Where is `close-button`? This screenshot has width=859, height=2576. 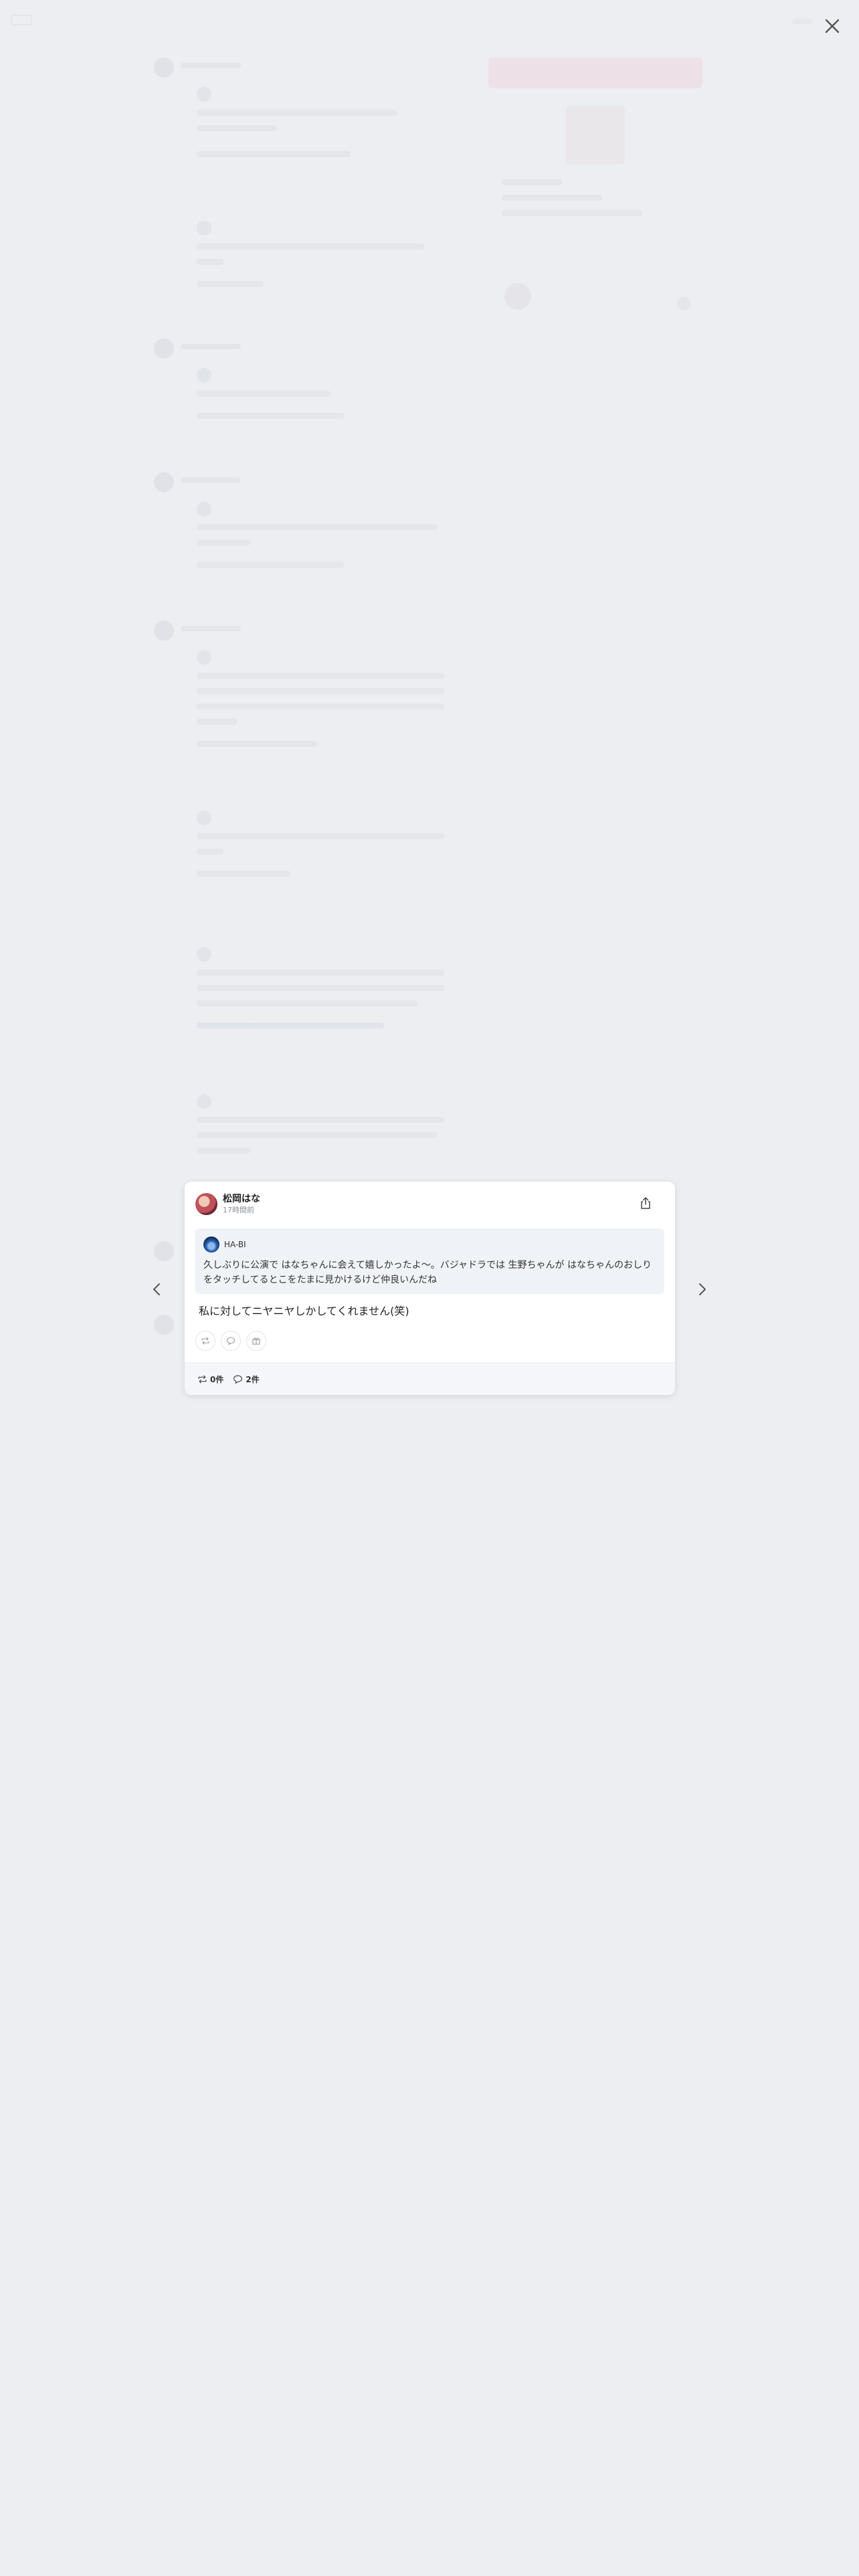 close-button is located at coordinates (833, 26).